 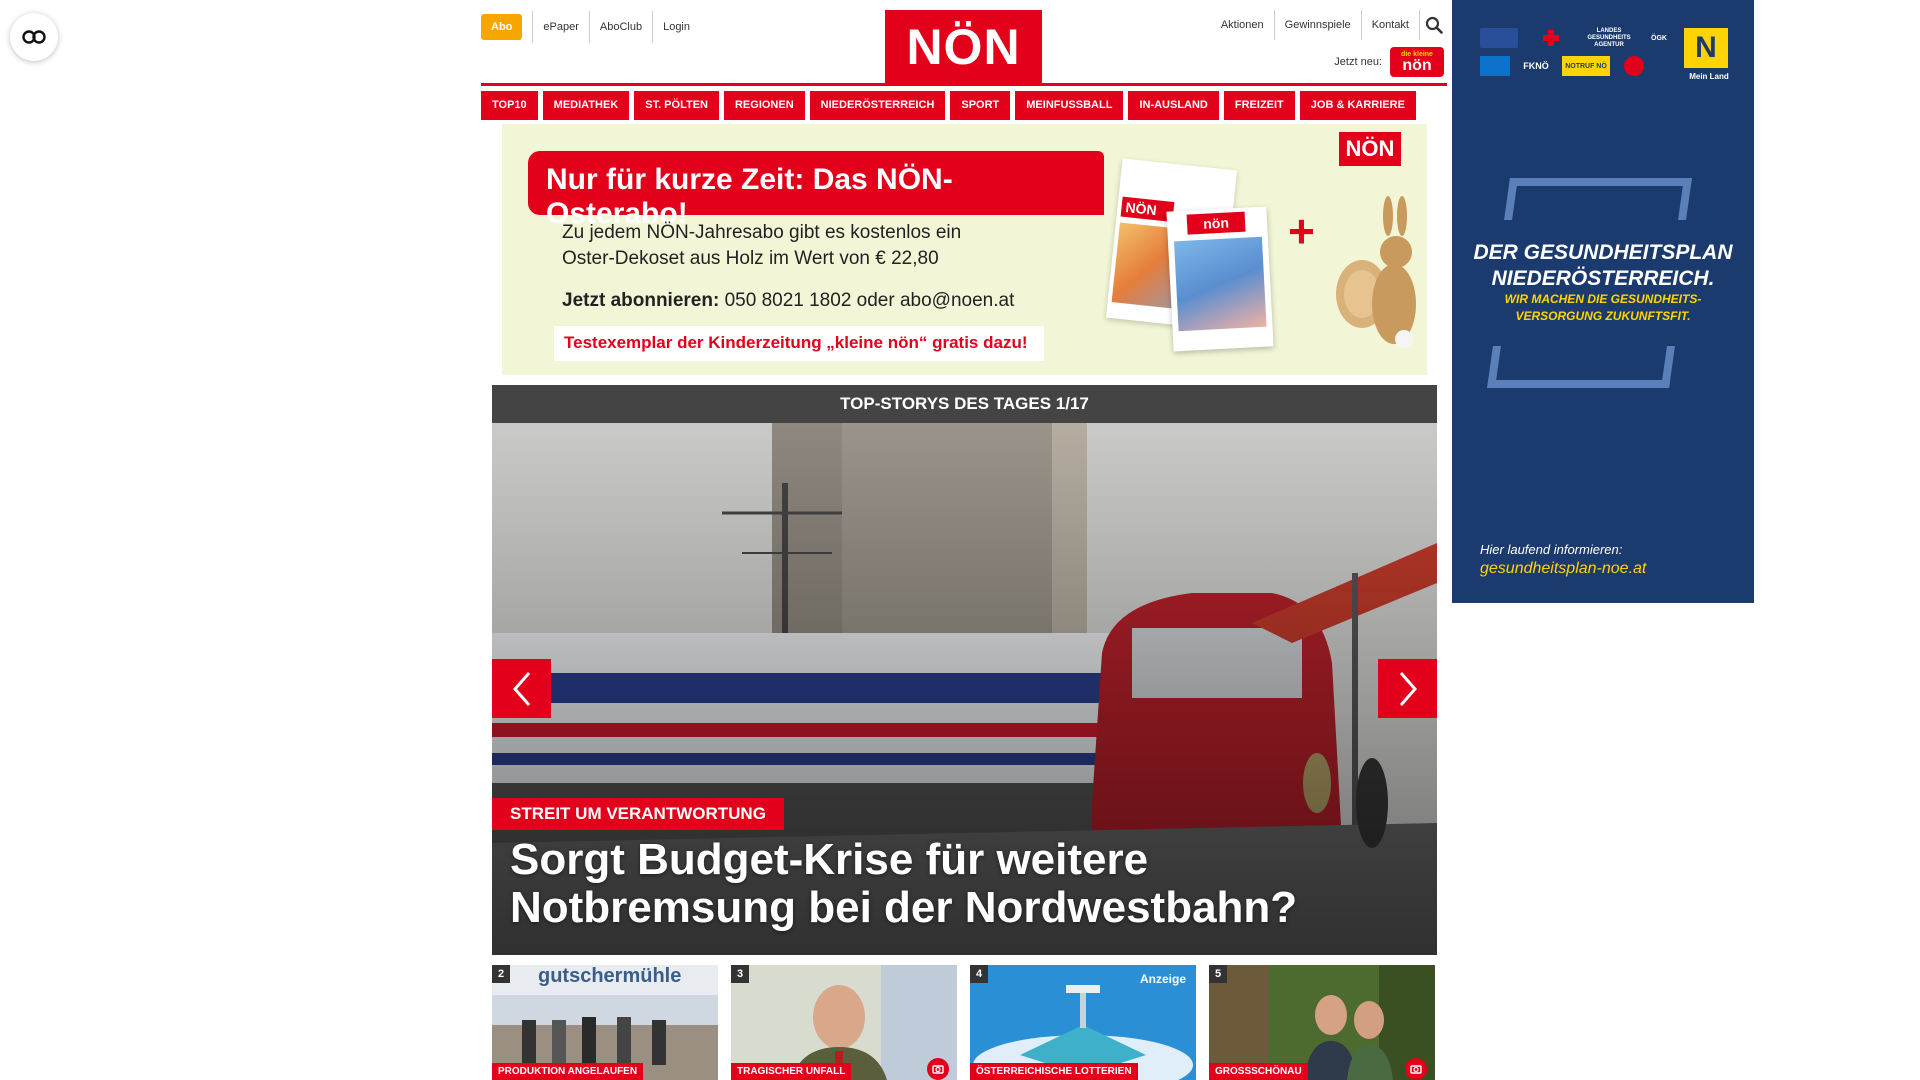 I want to click on epaper-link: ePaper, so click(x=560, y=27).